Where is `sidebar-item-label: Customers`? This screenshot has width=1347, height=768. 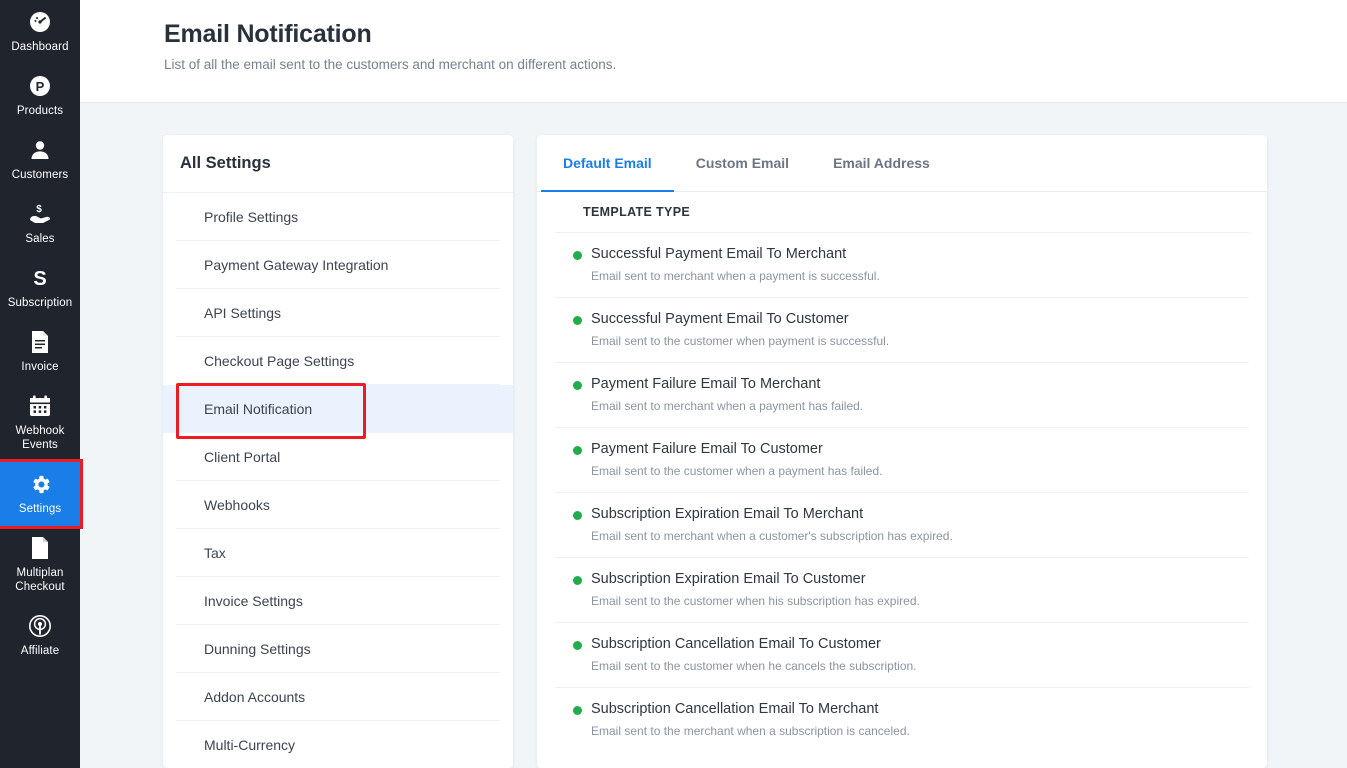
sidebar-item-label: Customers is located at coordinates (40, 175).